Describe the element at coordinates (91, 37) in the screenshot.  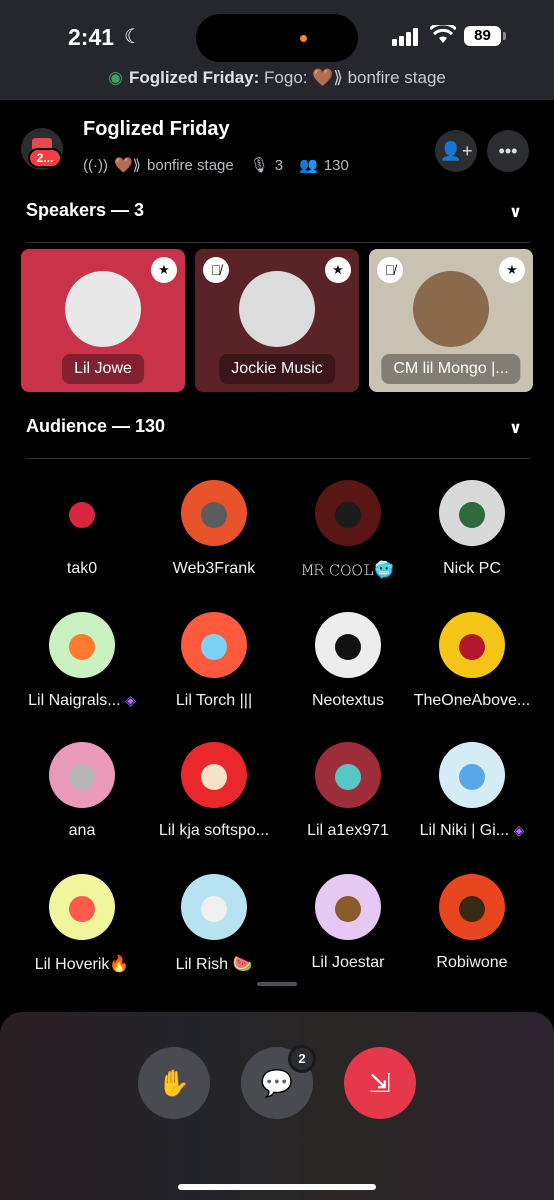
I see `clock: 2:41` at that location.